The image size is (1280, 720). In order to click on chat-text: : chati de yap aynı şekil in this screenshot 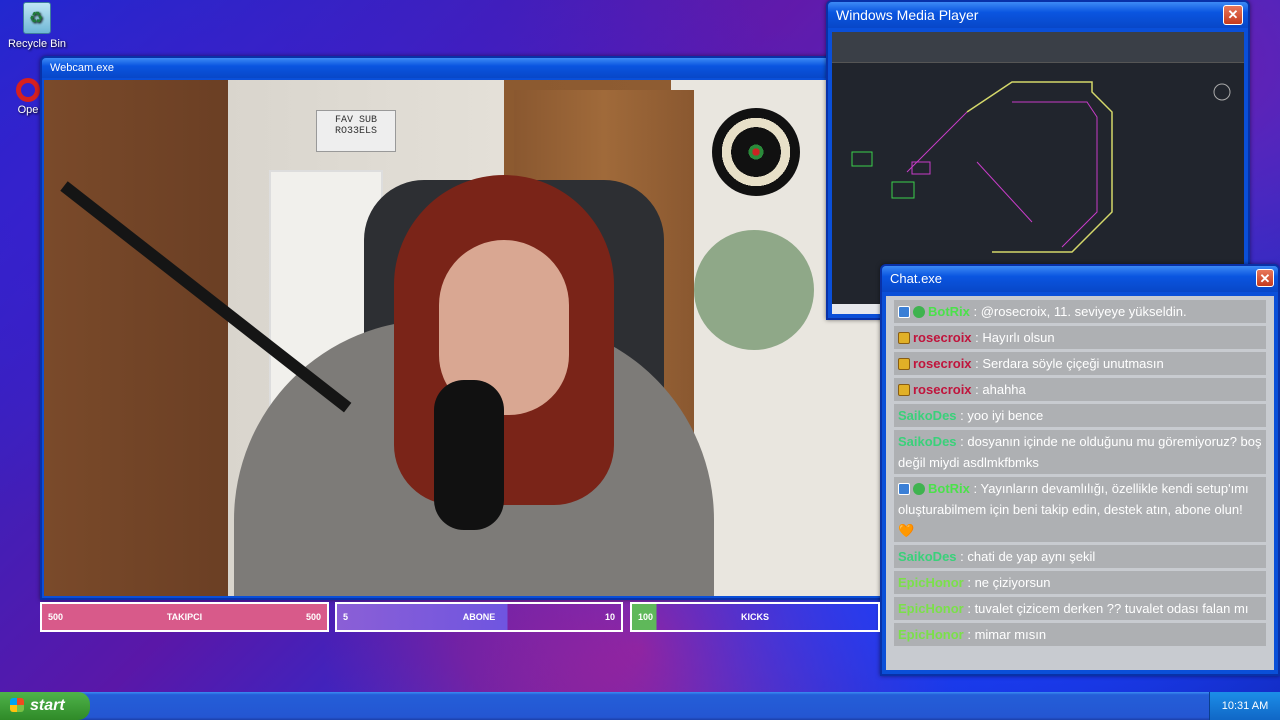, I will do `click(1026, 556)`.